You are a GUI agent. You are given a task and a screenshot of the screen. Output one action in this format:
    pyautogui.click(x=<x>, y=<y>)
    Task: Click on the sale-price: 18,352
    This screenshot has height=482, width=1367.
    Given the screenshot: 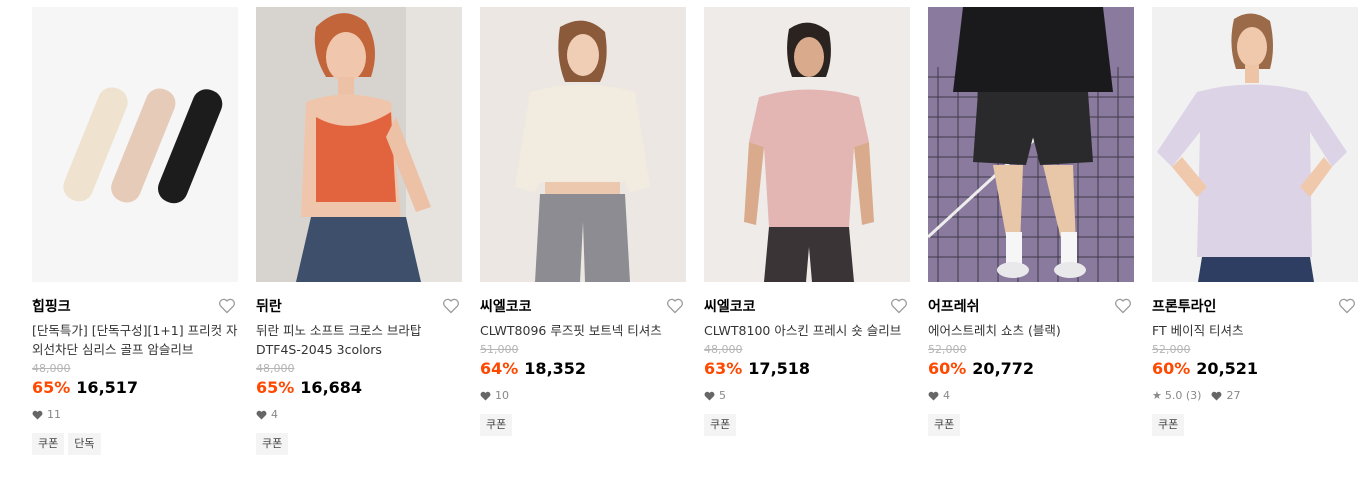 What is the action you would take?
    pyautogui.click(x=555, y=368)
    